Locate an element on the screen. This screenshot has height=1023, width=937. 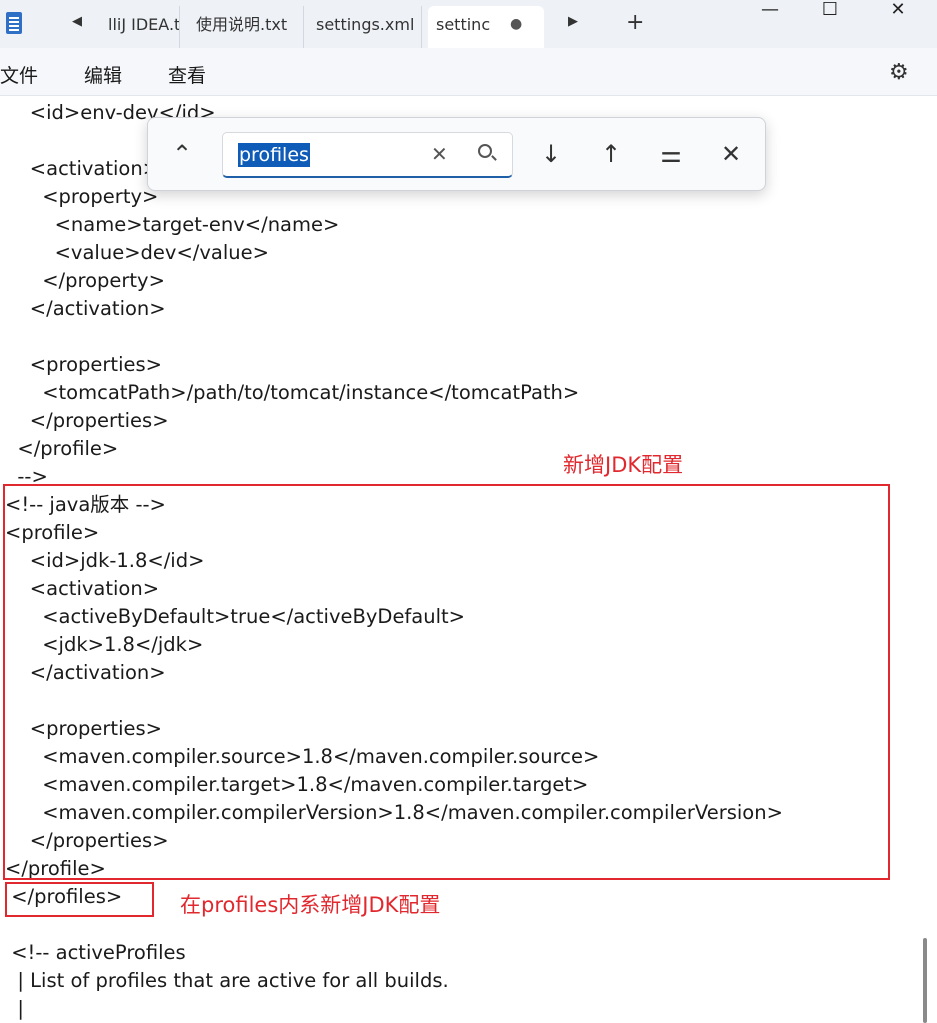
new-tab-button: + is located at coordinates (635, 22).